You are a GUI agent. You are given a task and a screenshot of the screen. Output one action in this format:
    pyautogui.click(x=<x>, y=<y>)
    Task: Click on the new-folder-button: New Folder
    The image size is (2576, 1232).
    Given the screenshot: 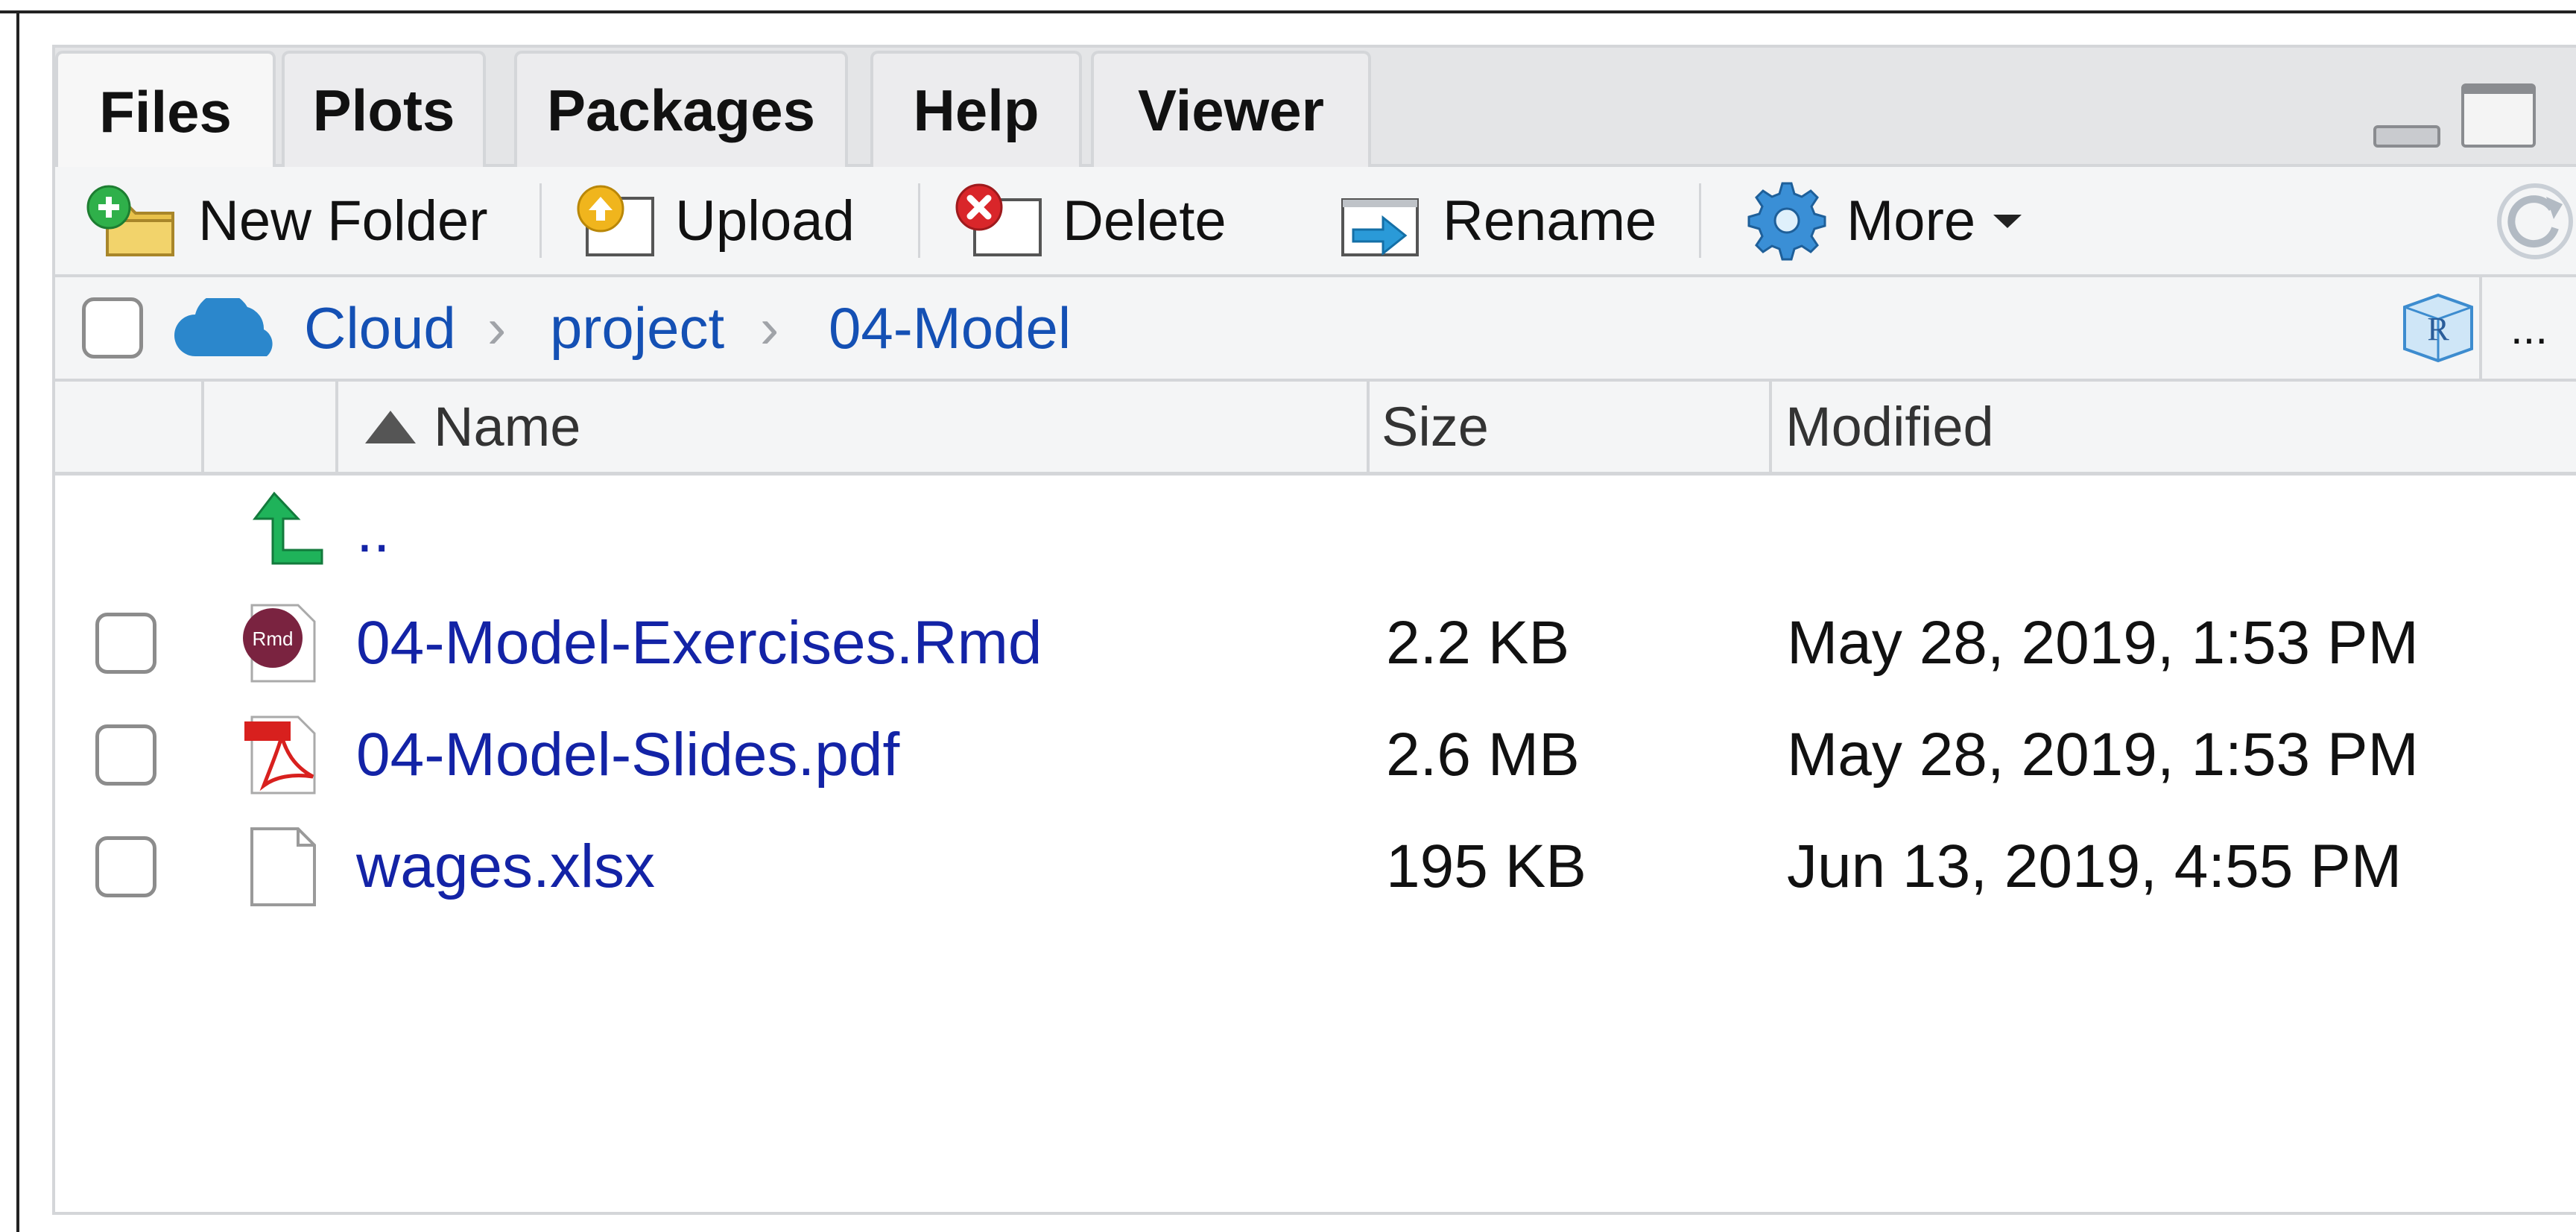 What is the action you would take?
    pyautogui.click(x=286, y=220)
    